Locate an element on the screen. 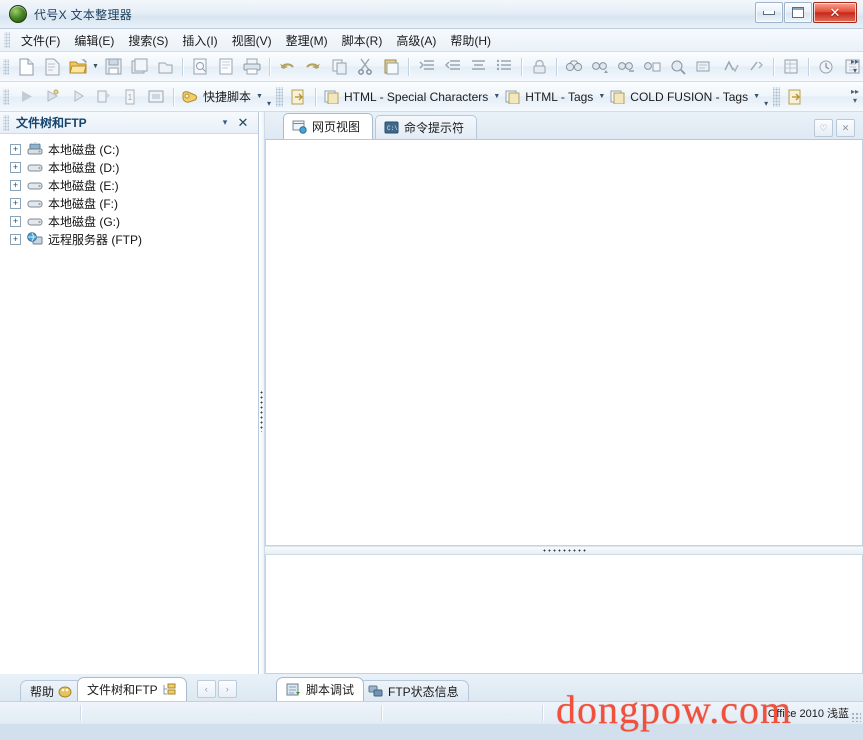 This screenshot has width=863, height=740. panel-menu-button: ▾ is located at coordinates (225, 122).